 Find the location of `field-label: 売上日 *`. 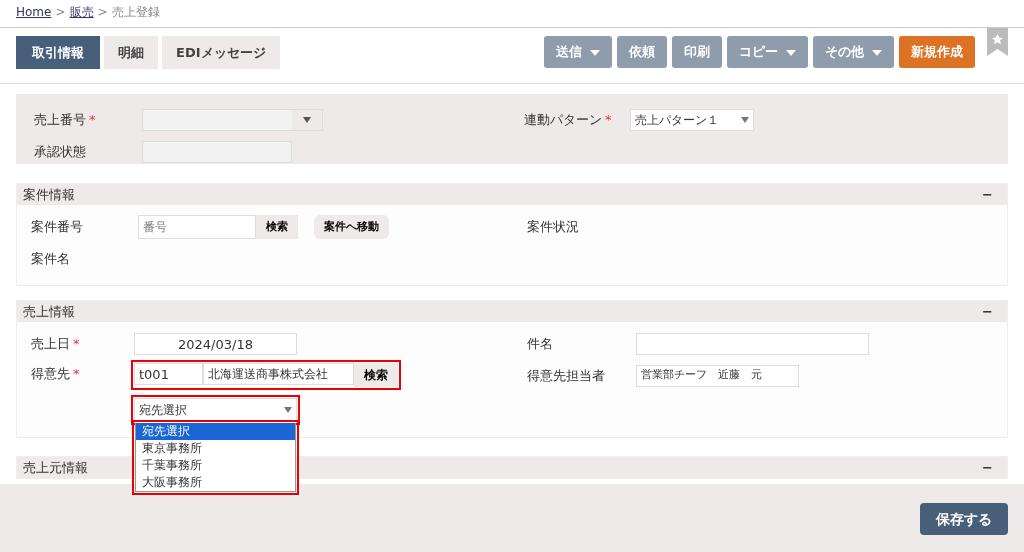

field-label: 売上日 * is located at coordinates (55, 344).